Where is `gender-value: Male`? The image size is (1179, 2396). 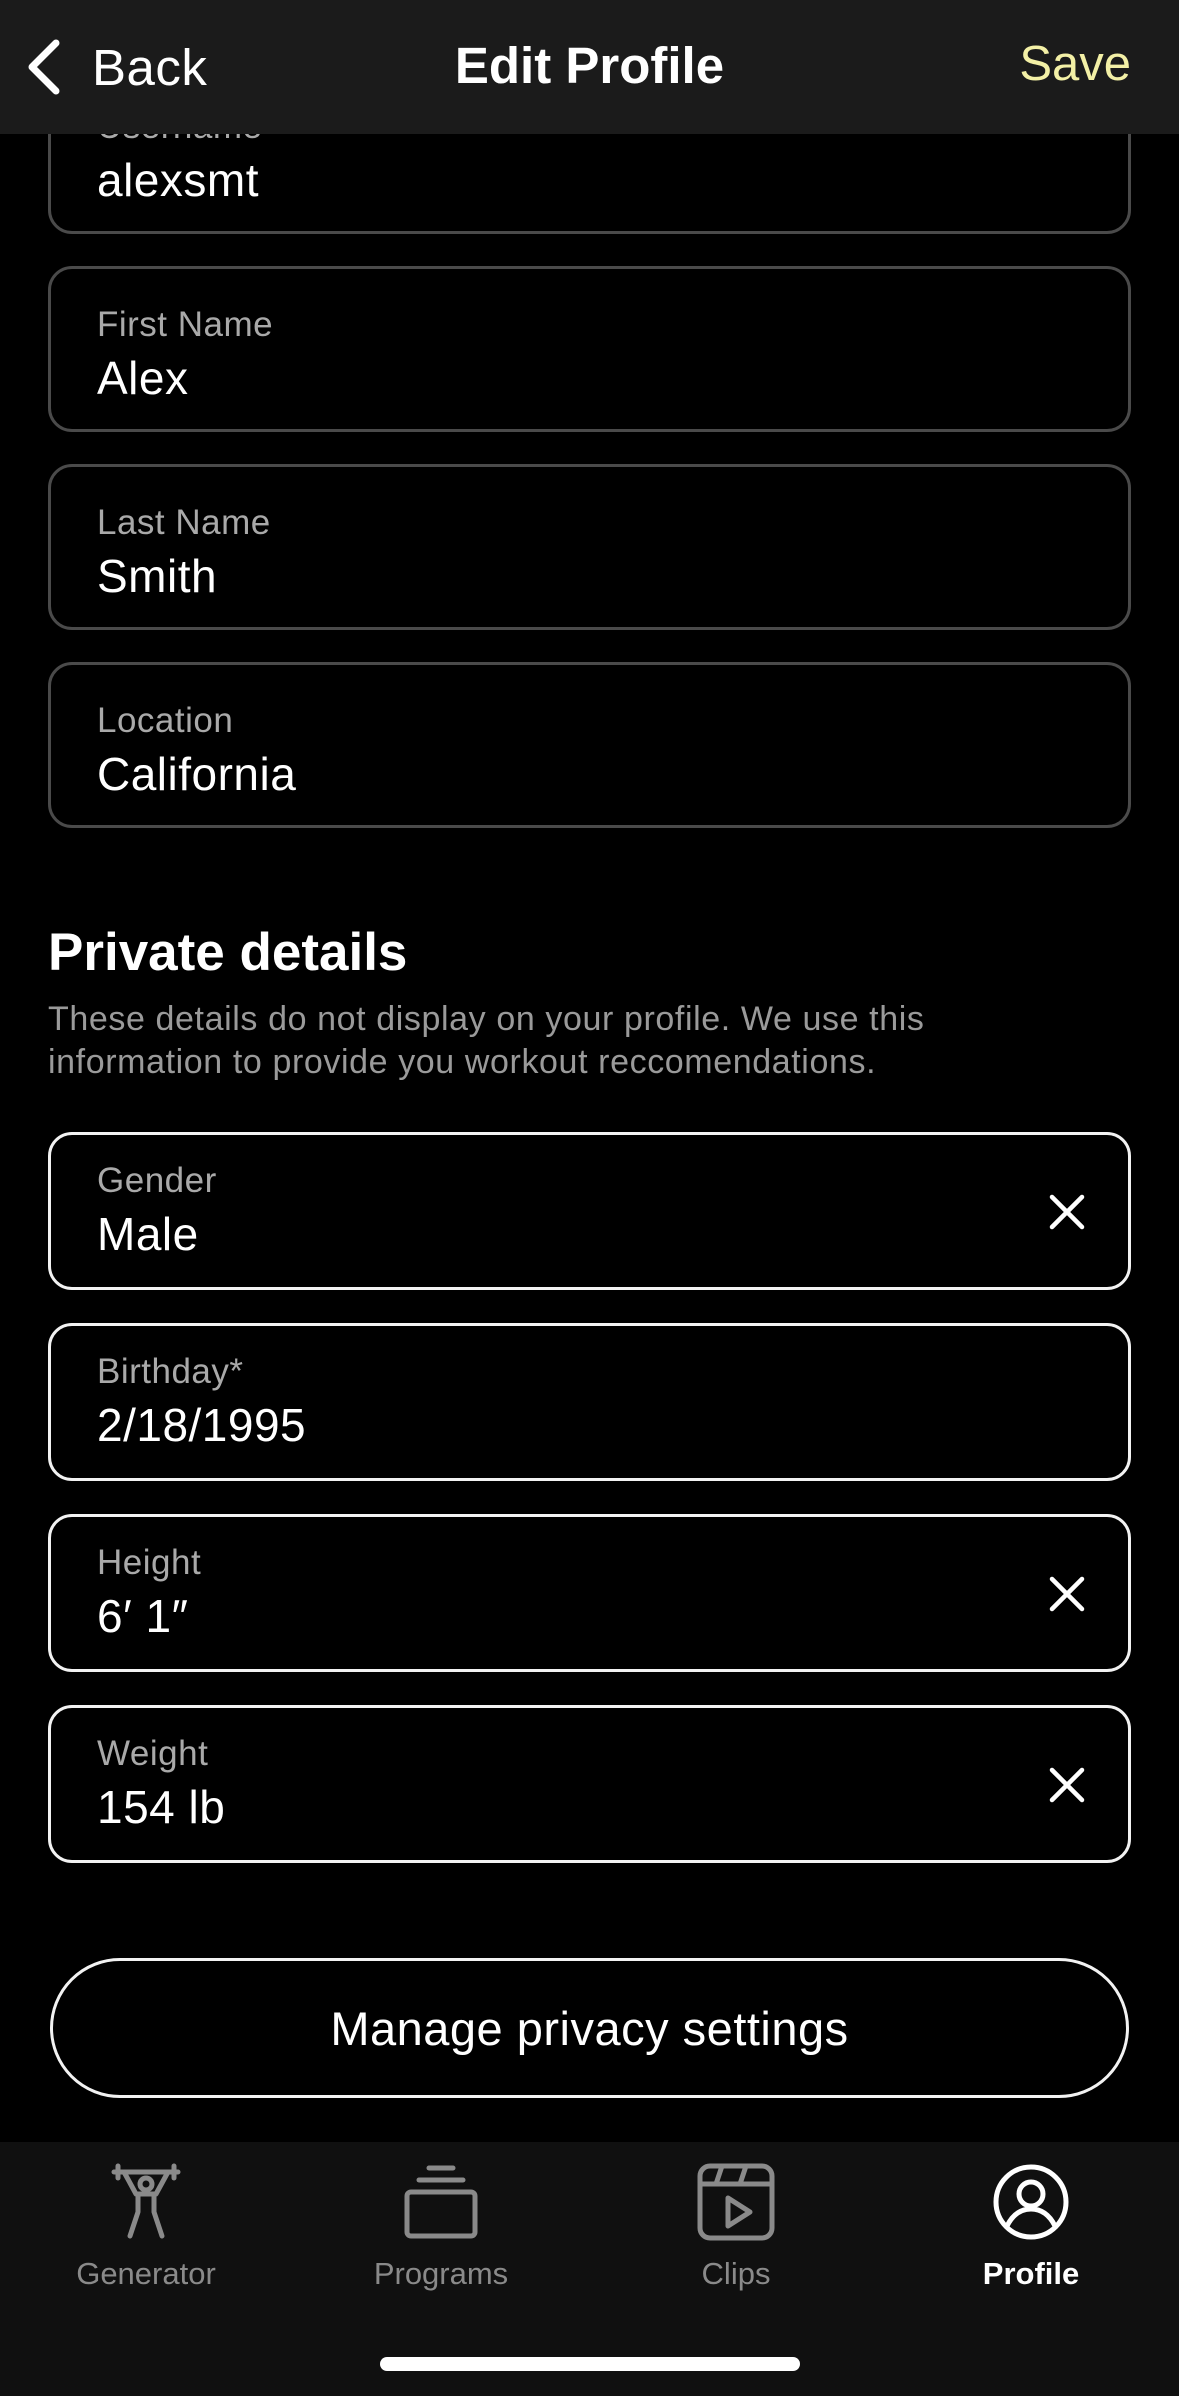 gender-value: Male is located at coordinates (148, 1234).